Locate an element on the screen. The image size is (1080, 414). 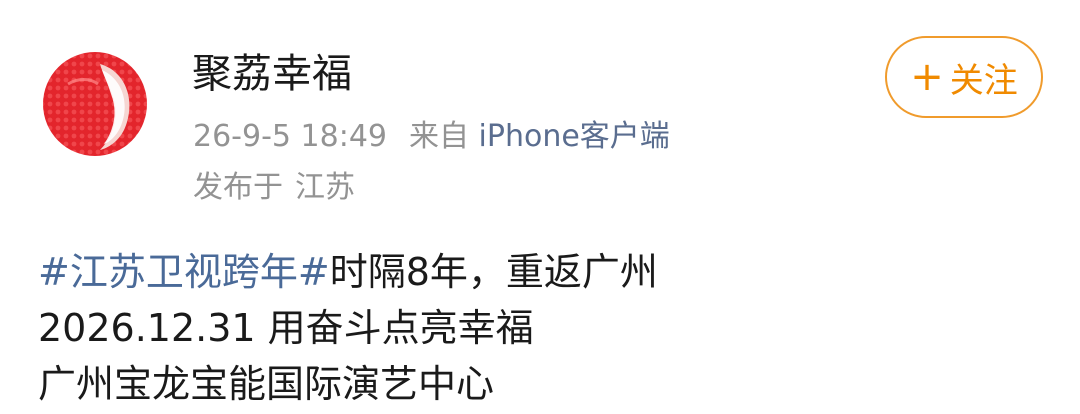
avatar is located at coordinates (97, 103).